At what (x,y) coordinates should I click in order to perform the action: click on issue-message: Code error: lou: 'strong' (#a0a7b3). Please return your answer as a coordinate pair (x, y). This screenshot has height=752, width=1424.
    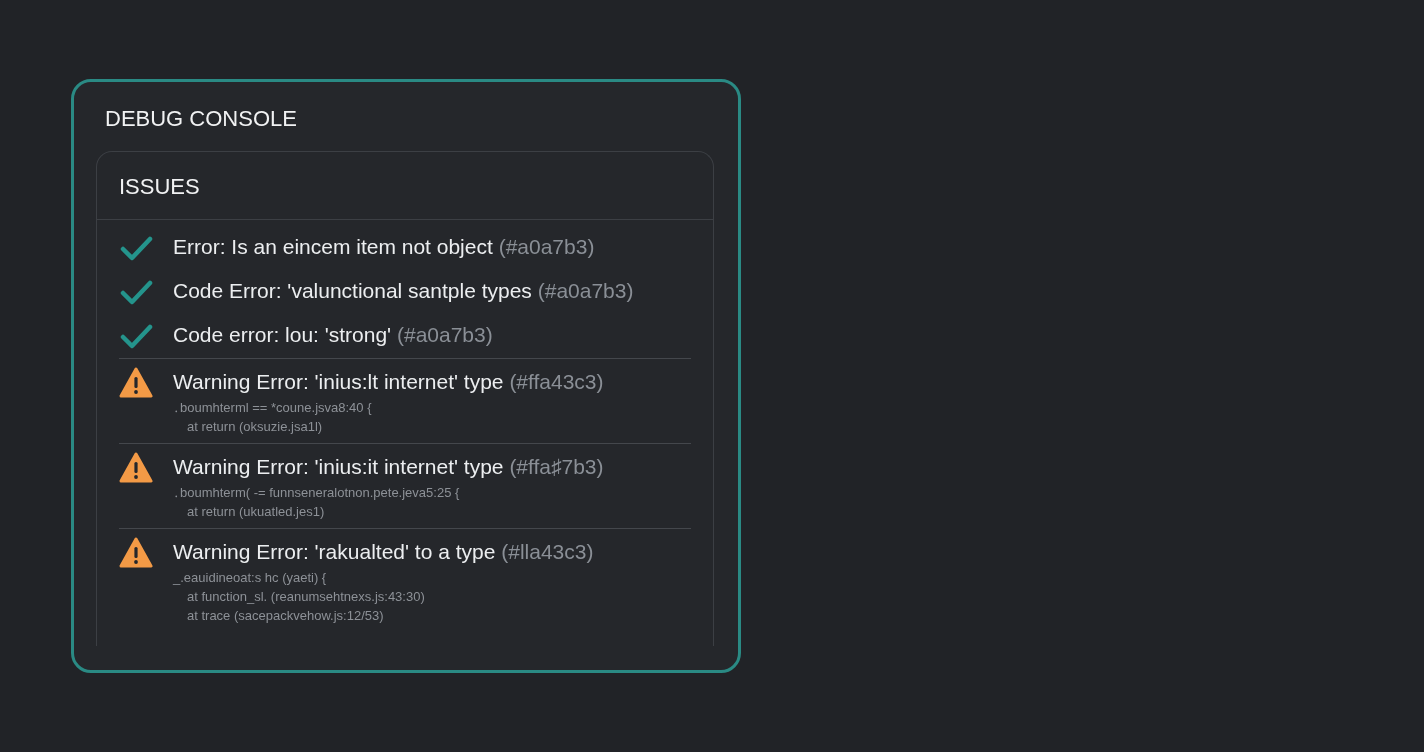
    Looking at the image, I should click on (333, 335).